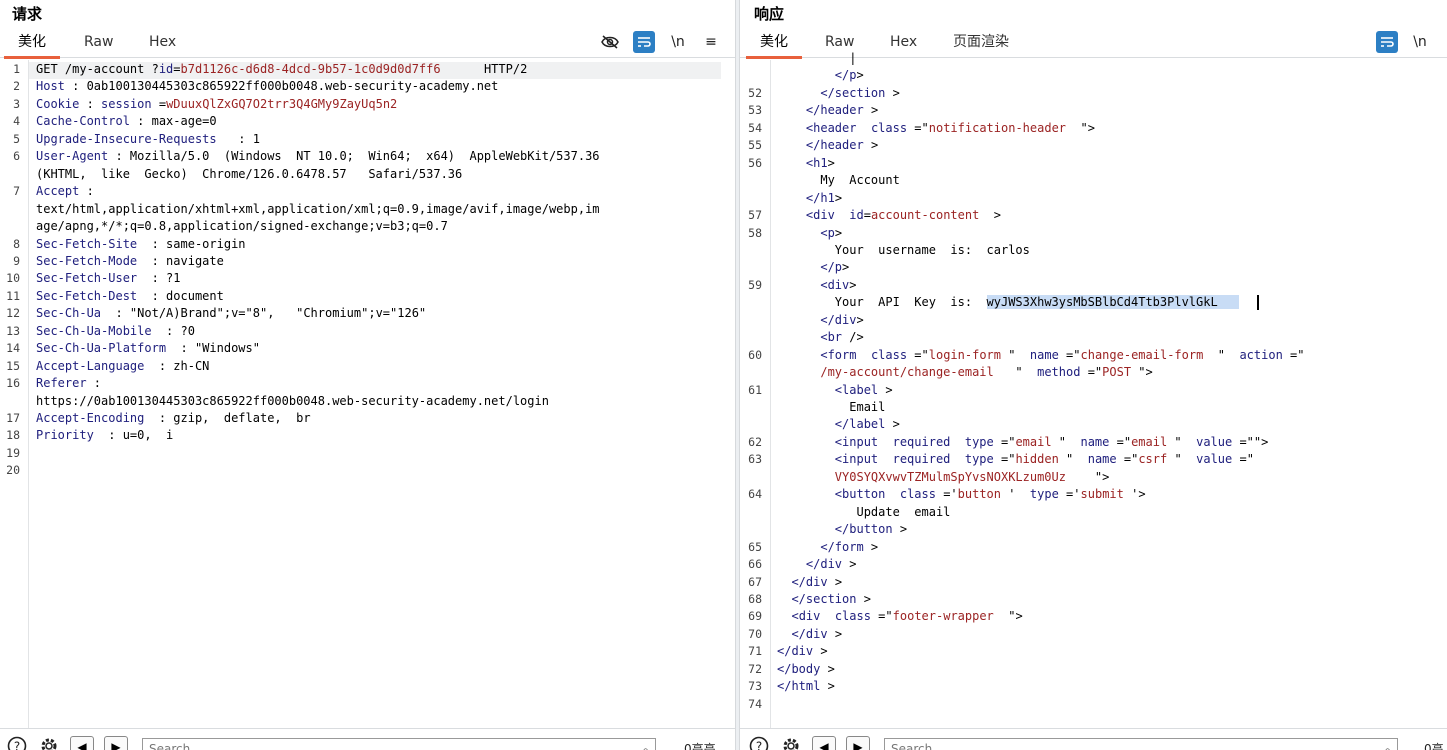  Describe the element at coordinates (885, 459) in the screenshot. I see `response-token` at that location.